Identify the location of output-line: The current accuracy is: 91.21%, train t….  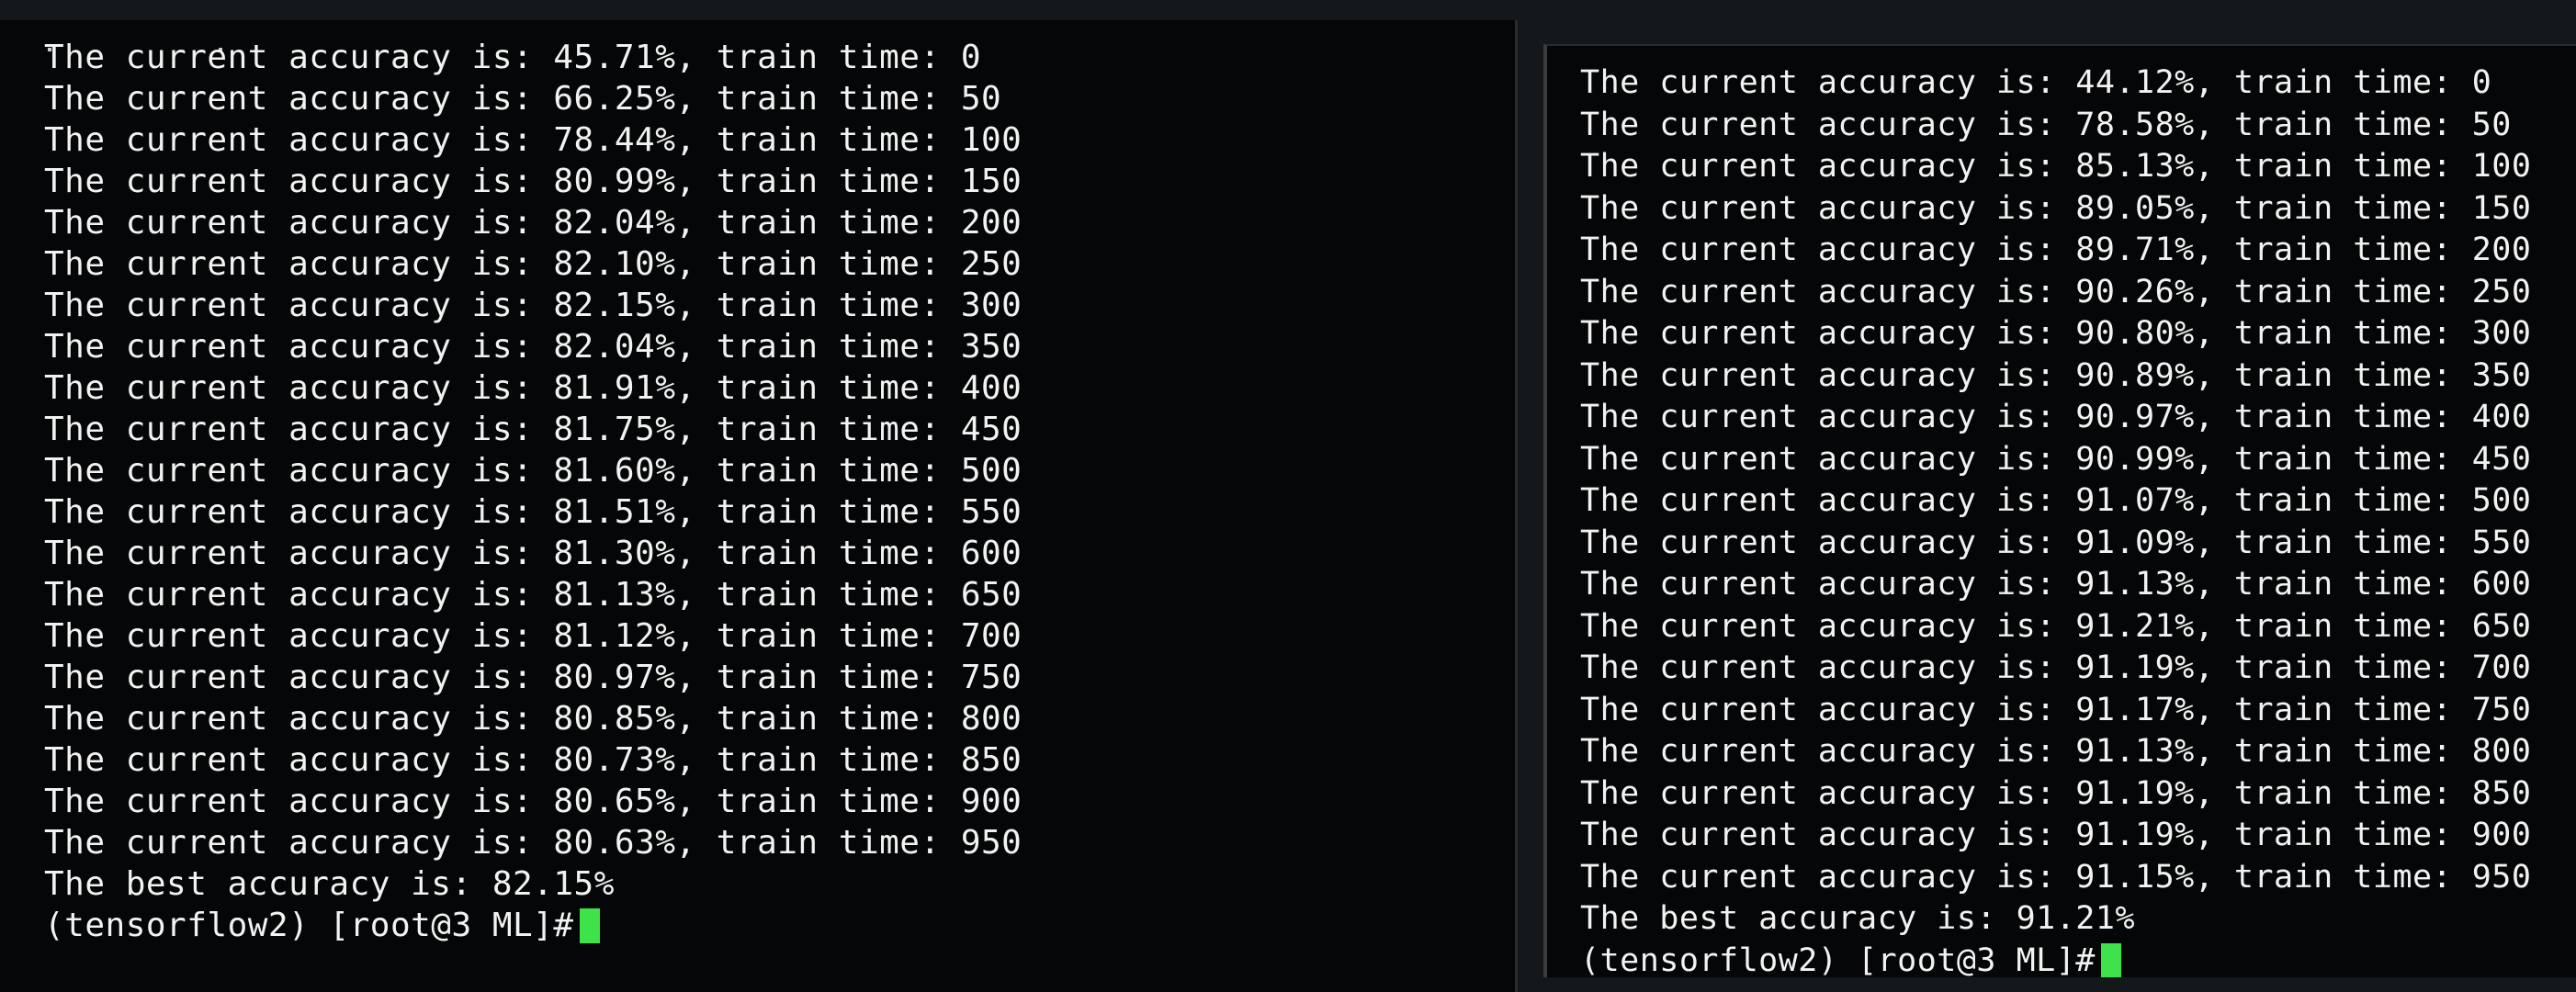
(2056, 626).